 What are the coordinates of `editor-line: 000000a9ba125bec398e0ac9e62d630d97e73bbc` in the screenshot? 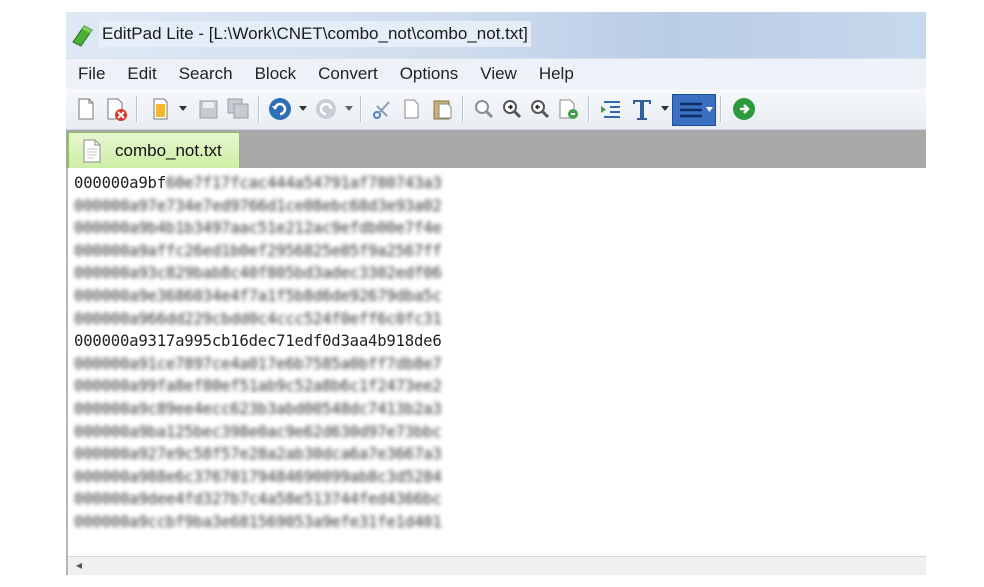 It's located at (258, 432).